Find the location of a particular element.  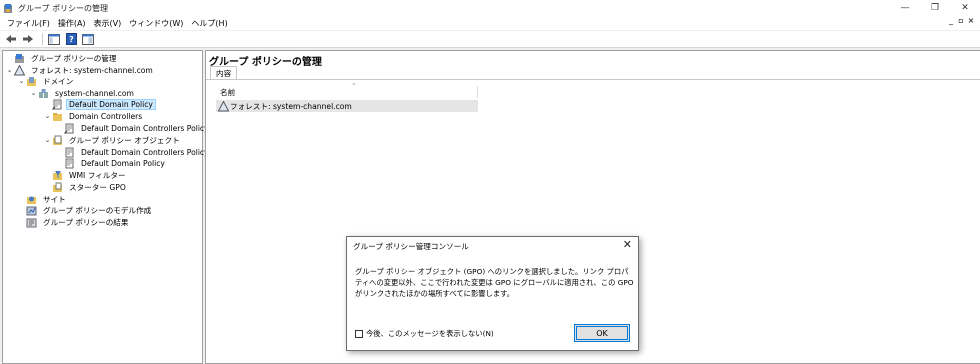

forward-arrow-icon is located at coordinates (28, 39).